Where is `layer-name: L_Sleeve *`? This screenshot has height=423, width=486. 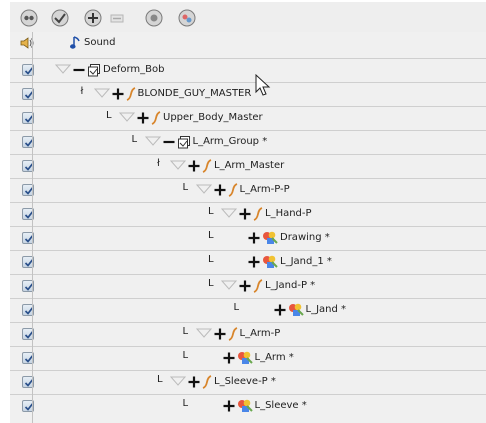
layer-name: L_Sleeve * is located at coordinates (280, 405).